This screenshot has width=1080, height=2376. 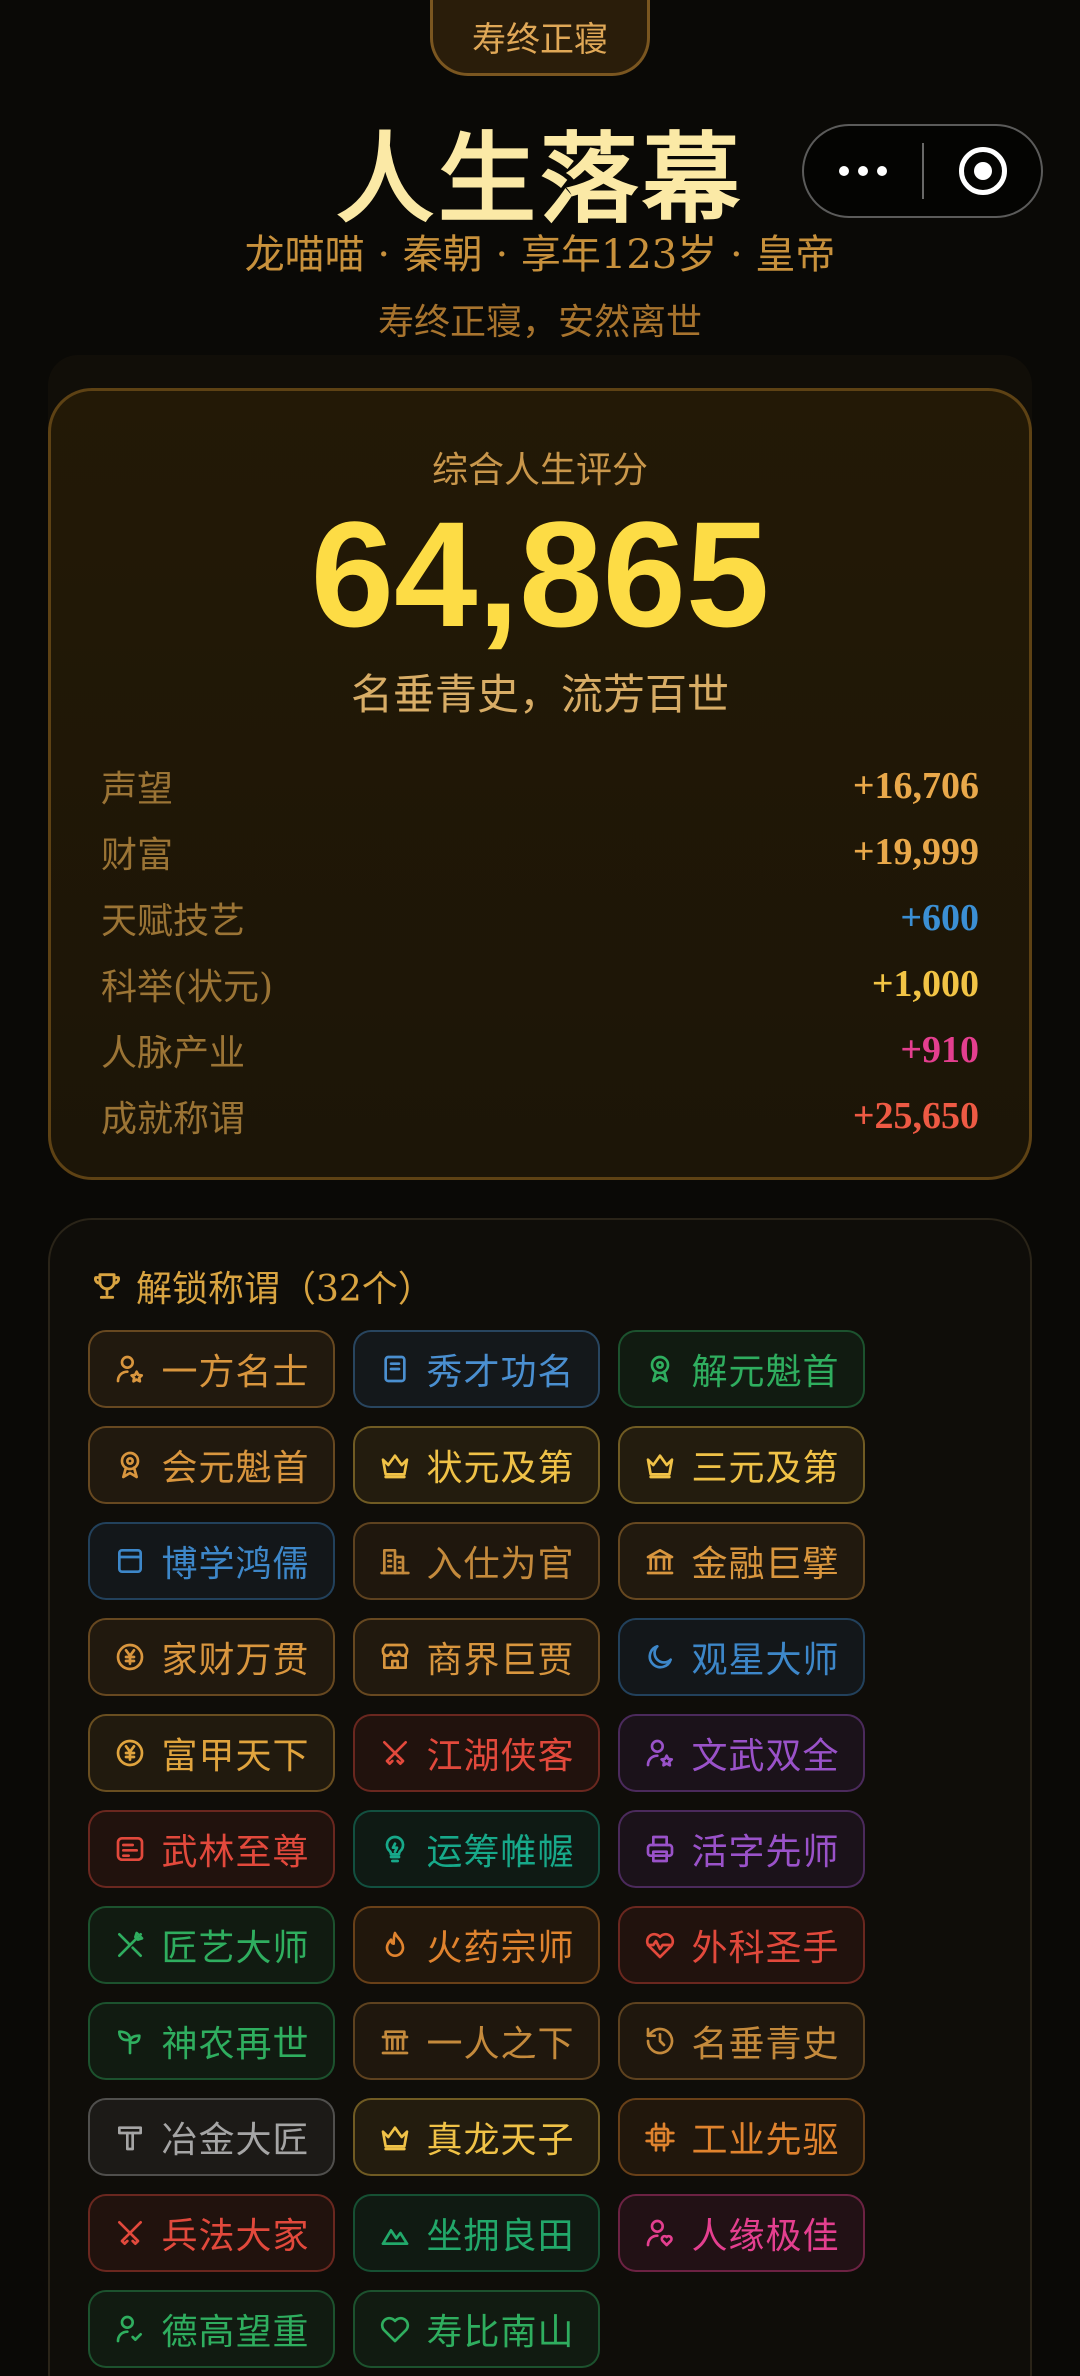 I want to click on title-chip: 江湖侠客, so click(x=476, y=1753).